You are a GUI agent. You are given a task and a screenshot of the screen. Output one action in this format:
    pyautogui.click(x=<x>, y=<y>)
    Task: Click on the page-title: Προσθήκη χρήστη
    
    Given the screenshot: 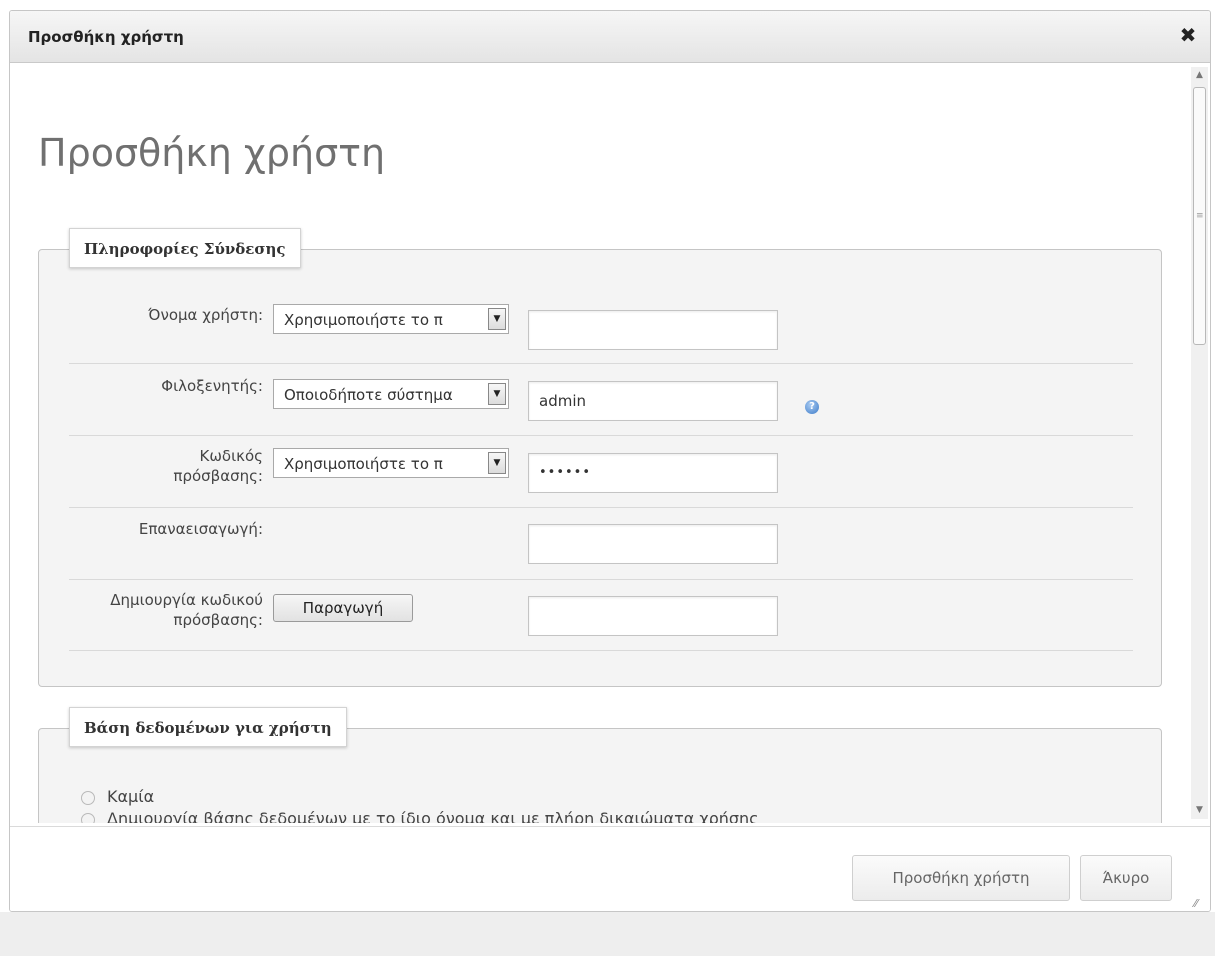 What is the action you would take?
    pyautogui.click(x=212, y=153)
    